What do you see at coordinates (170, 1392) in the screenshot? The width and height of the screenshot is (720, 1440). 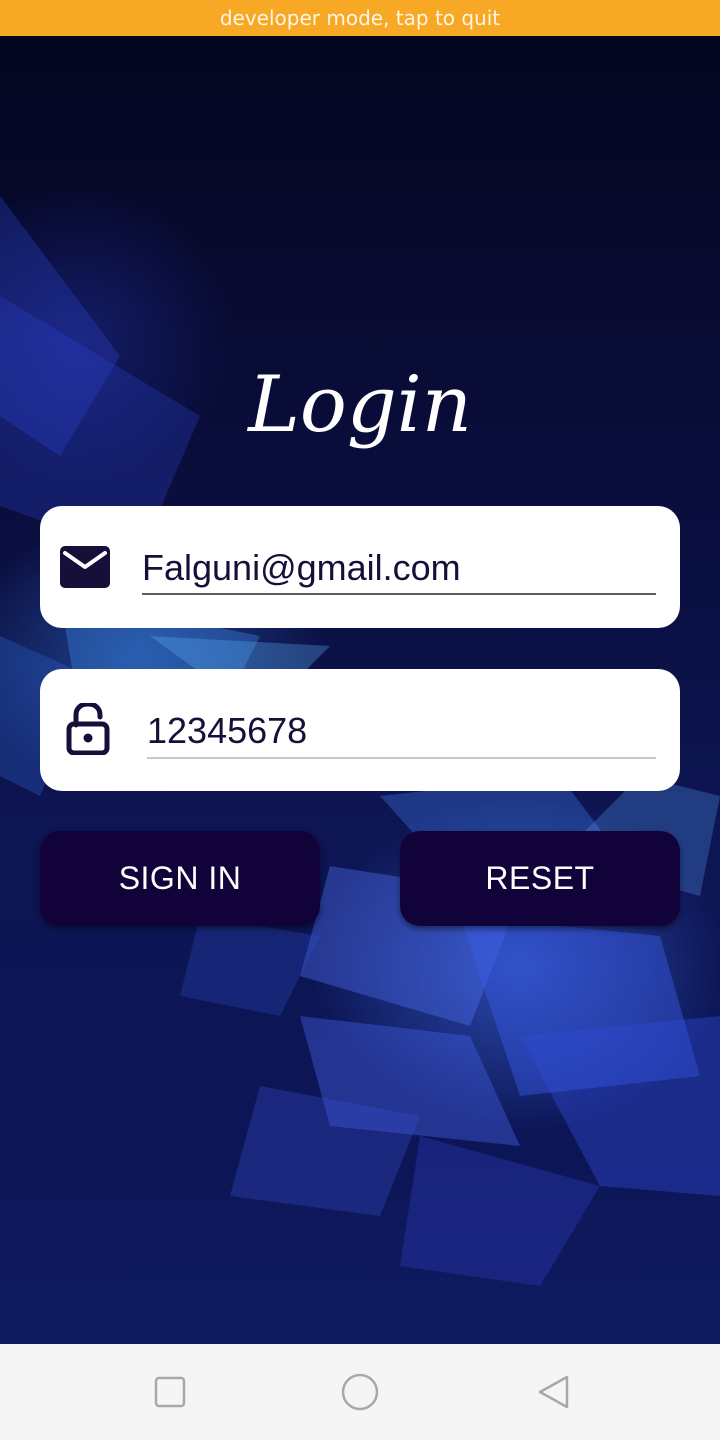 I see `recents-square-icon` at bounding box center [170, 1392].